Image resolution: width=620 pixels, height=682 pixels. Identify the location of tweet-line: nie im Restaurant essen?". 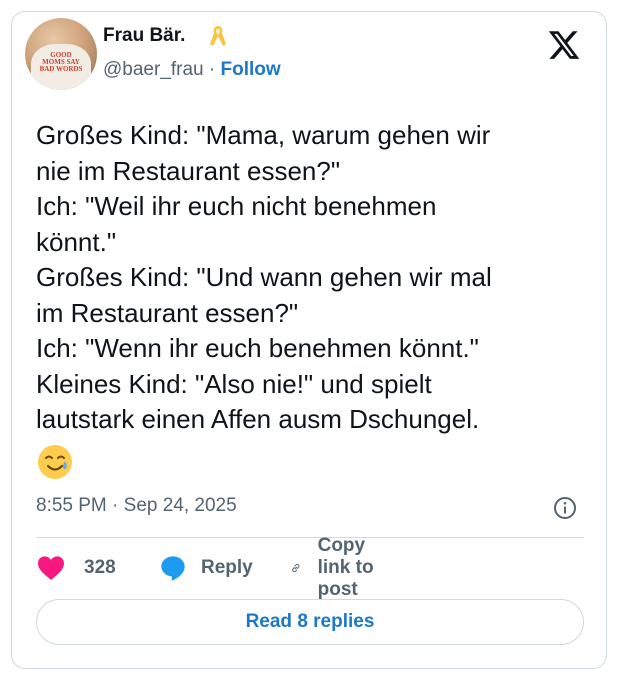
(188, 170).